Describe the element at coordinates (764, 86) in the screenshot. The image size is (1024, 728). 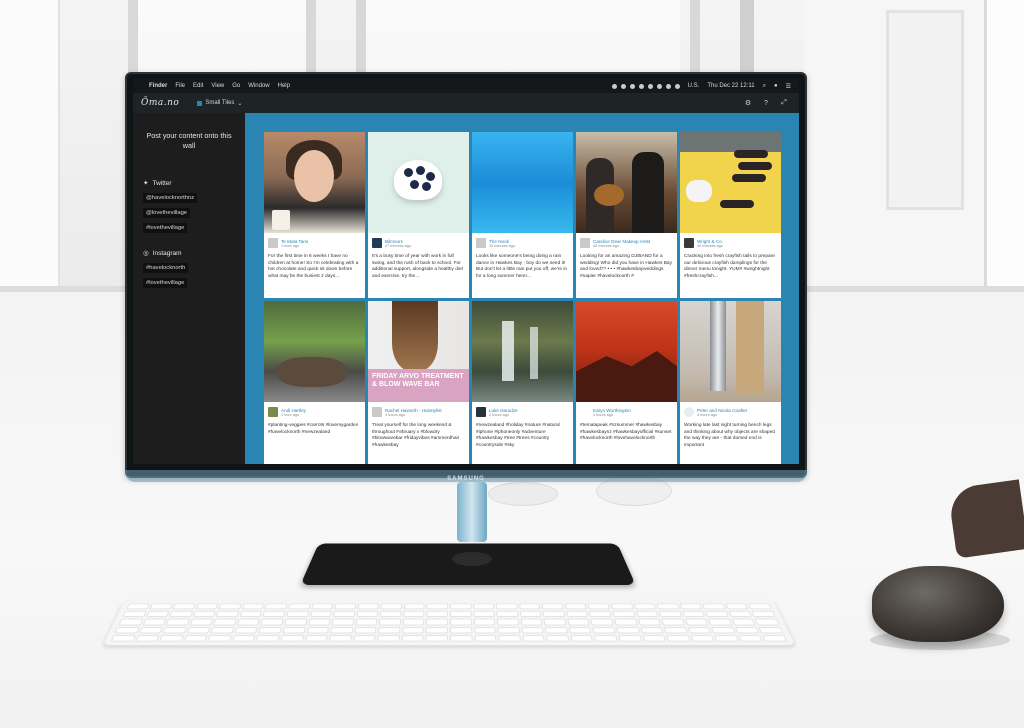
I see `spotlight-icon: ⌕` at that location.